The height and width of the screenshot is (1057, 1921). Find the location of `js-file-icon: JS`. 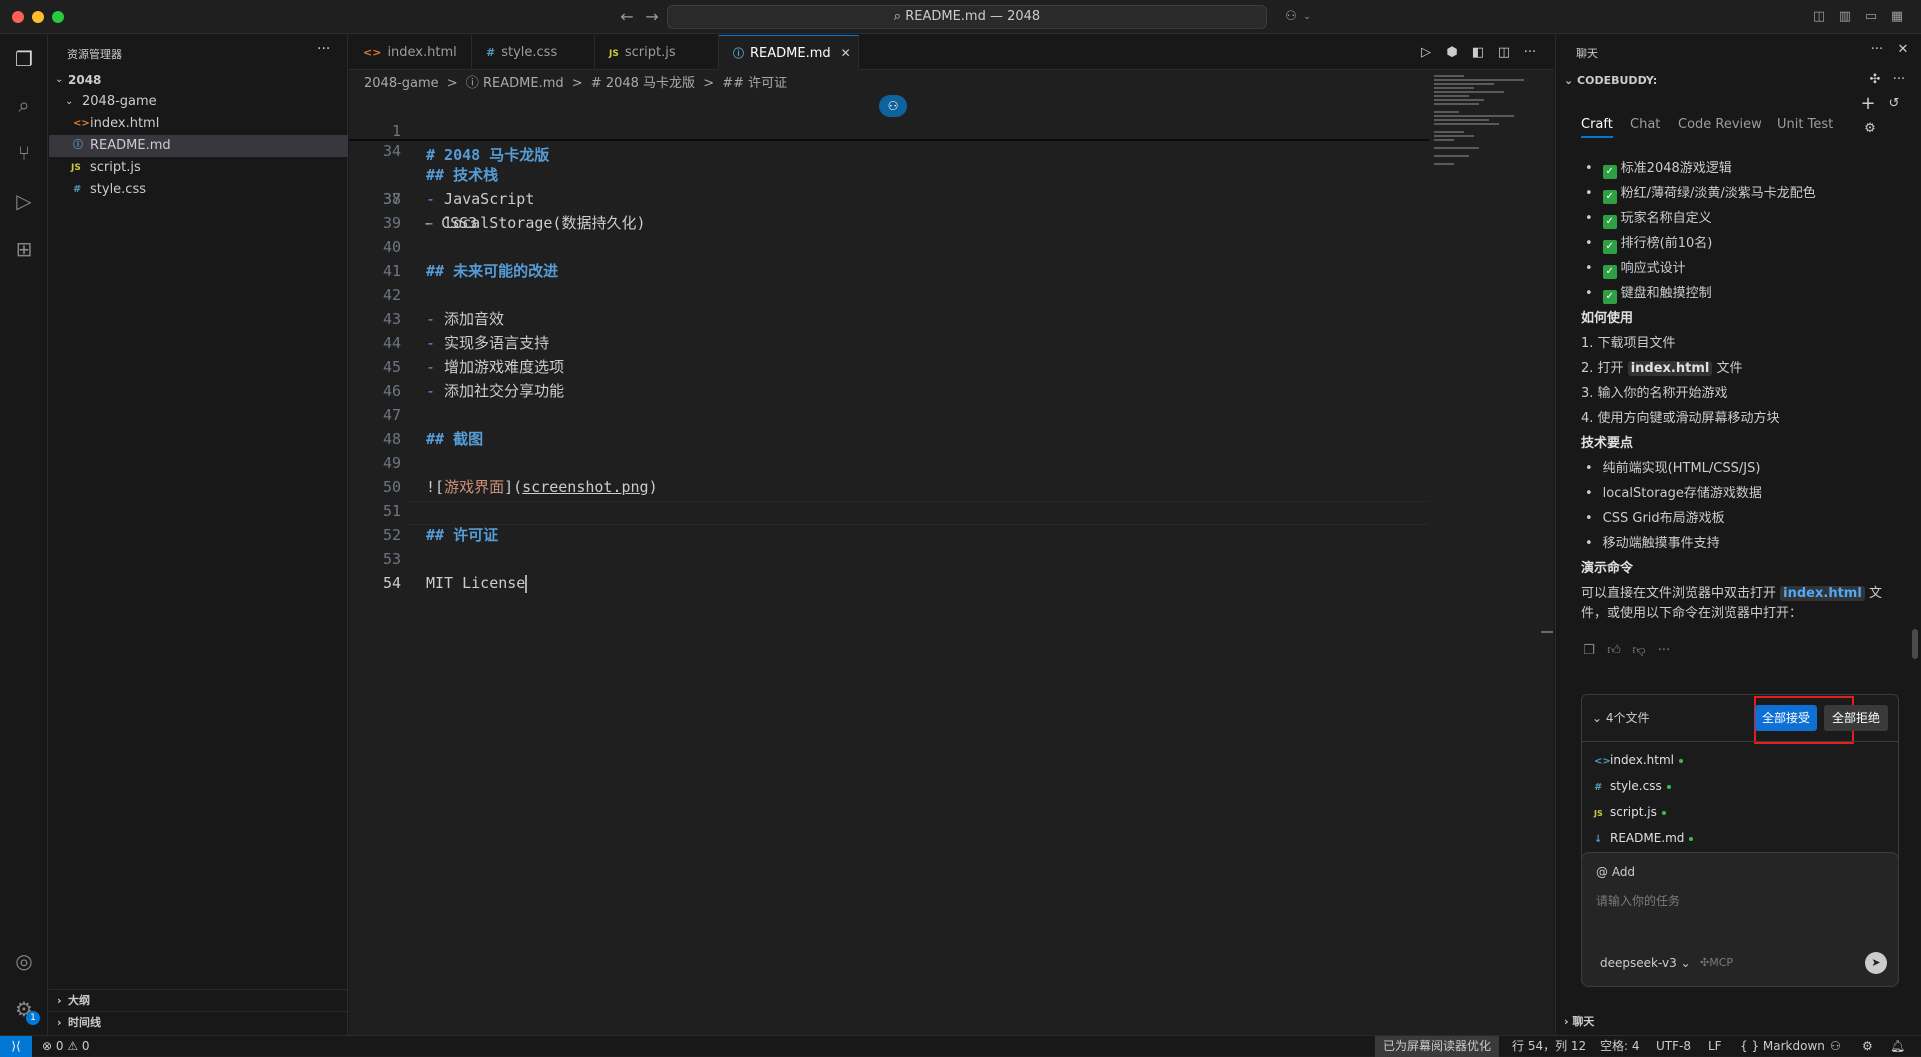

js-file-icon: JS is located at coordinates (76, 168).